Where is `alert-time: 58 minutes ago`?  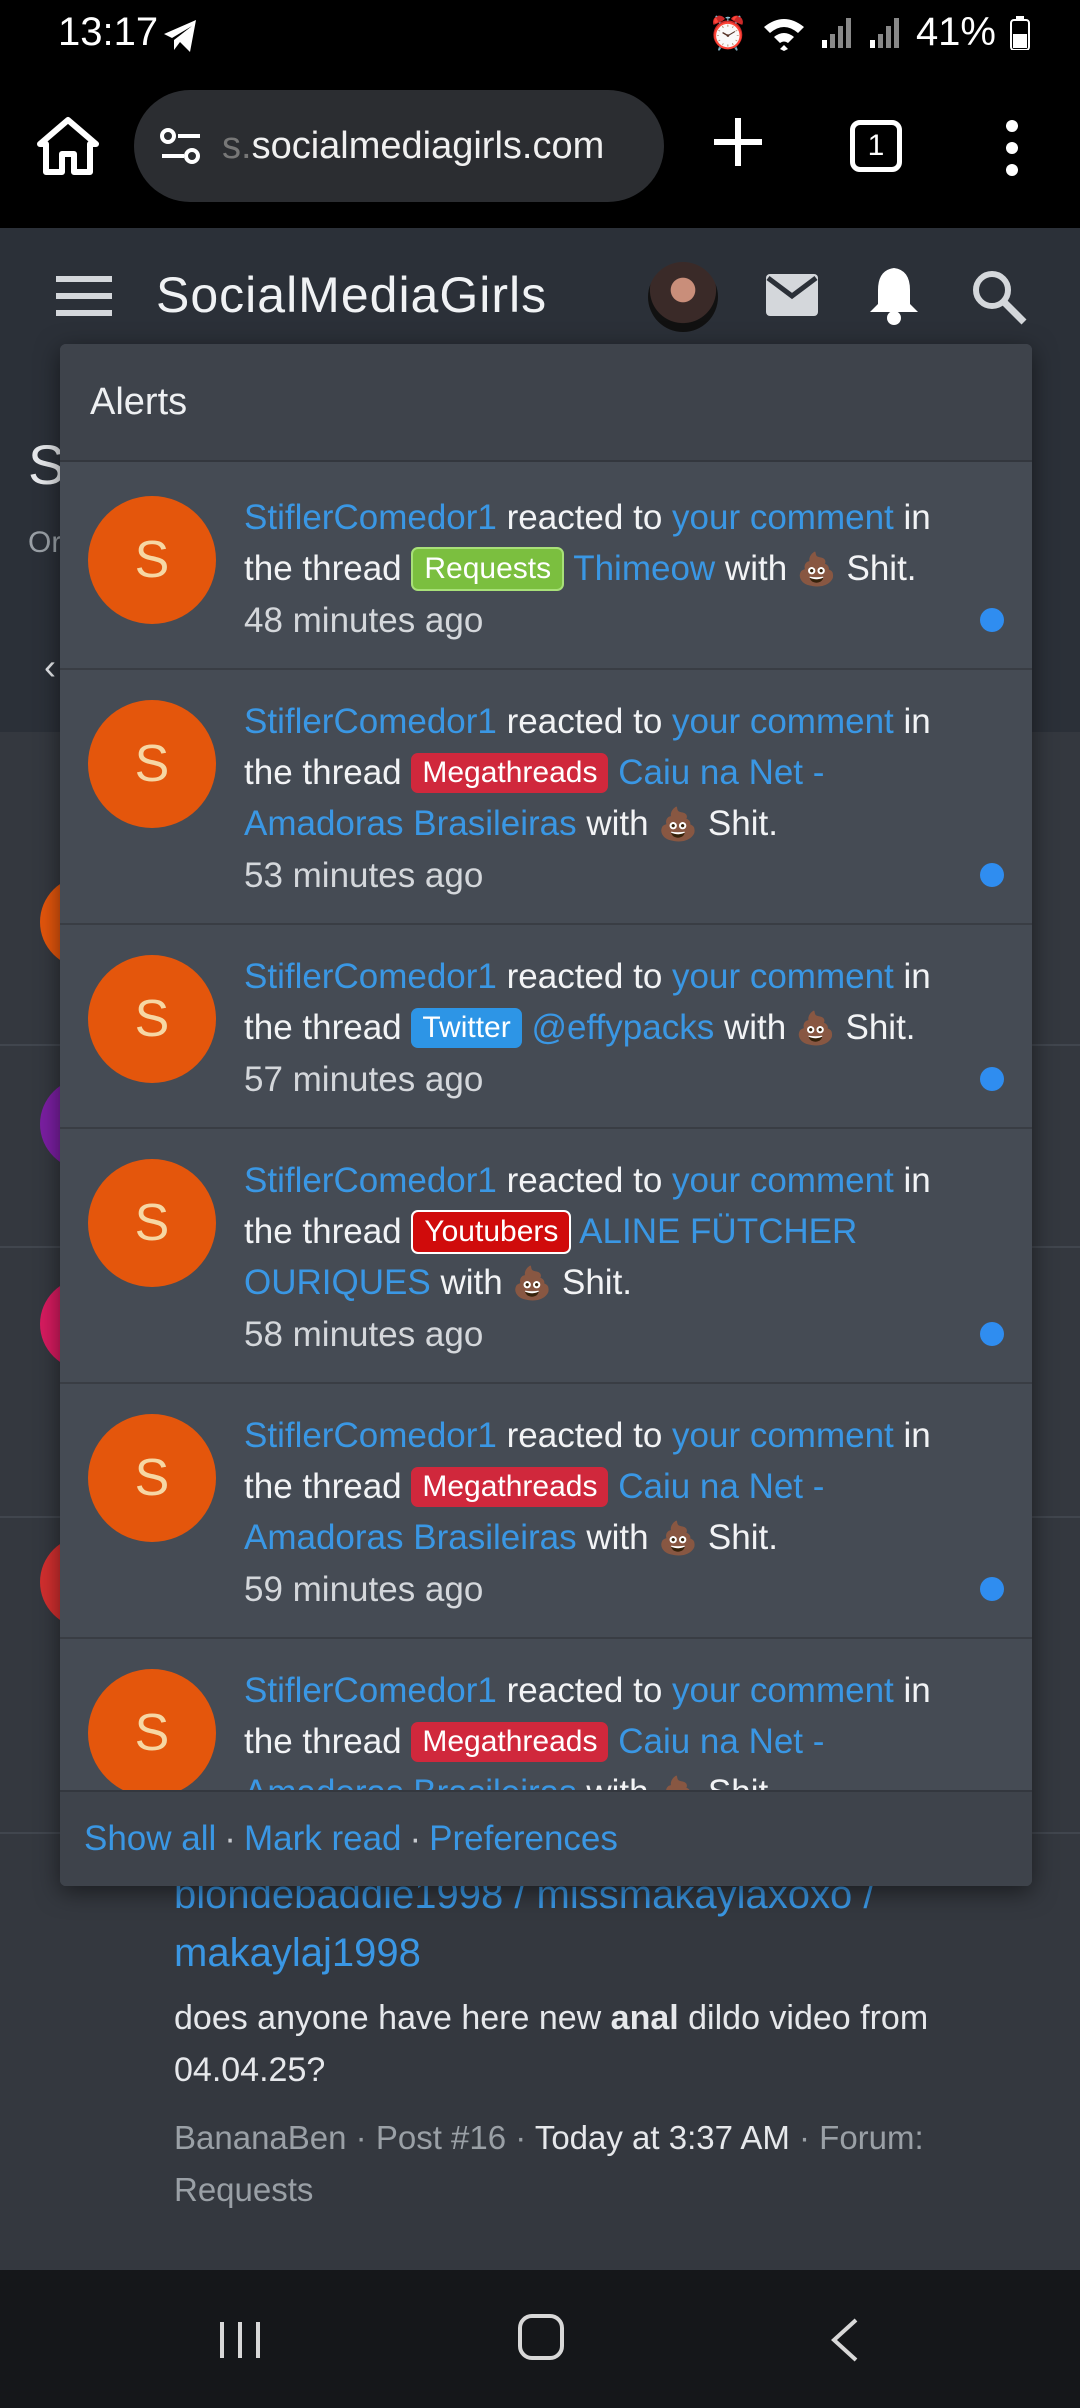 alert-time: 58 minutes ago is located at coordinates (364, 1334).